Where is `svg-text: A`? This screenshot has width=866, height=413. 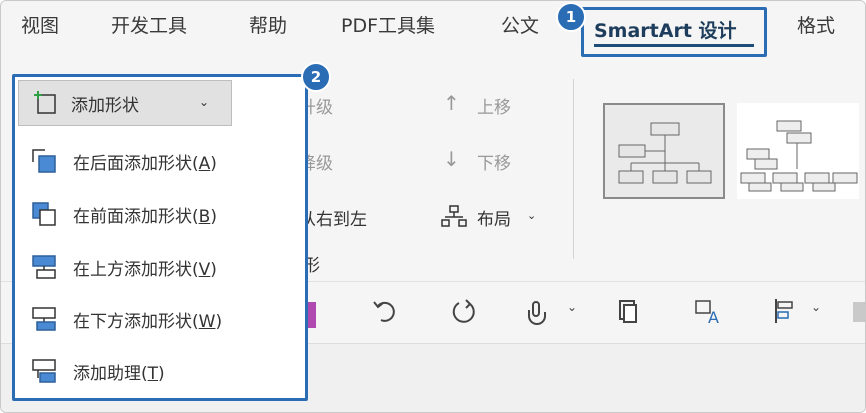 svg-text: A is located at coordinates (713, 317).